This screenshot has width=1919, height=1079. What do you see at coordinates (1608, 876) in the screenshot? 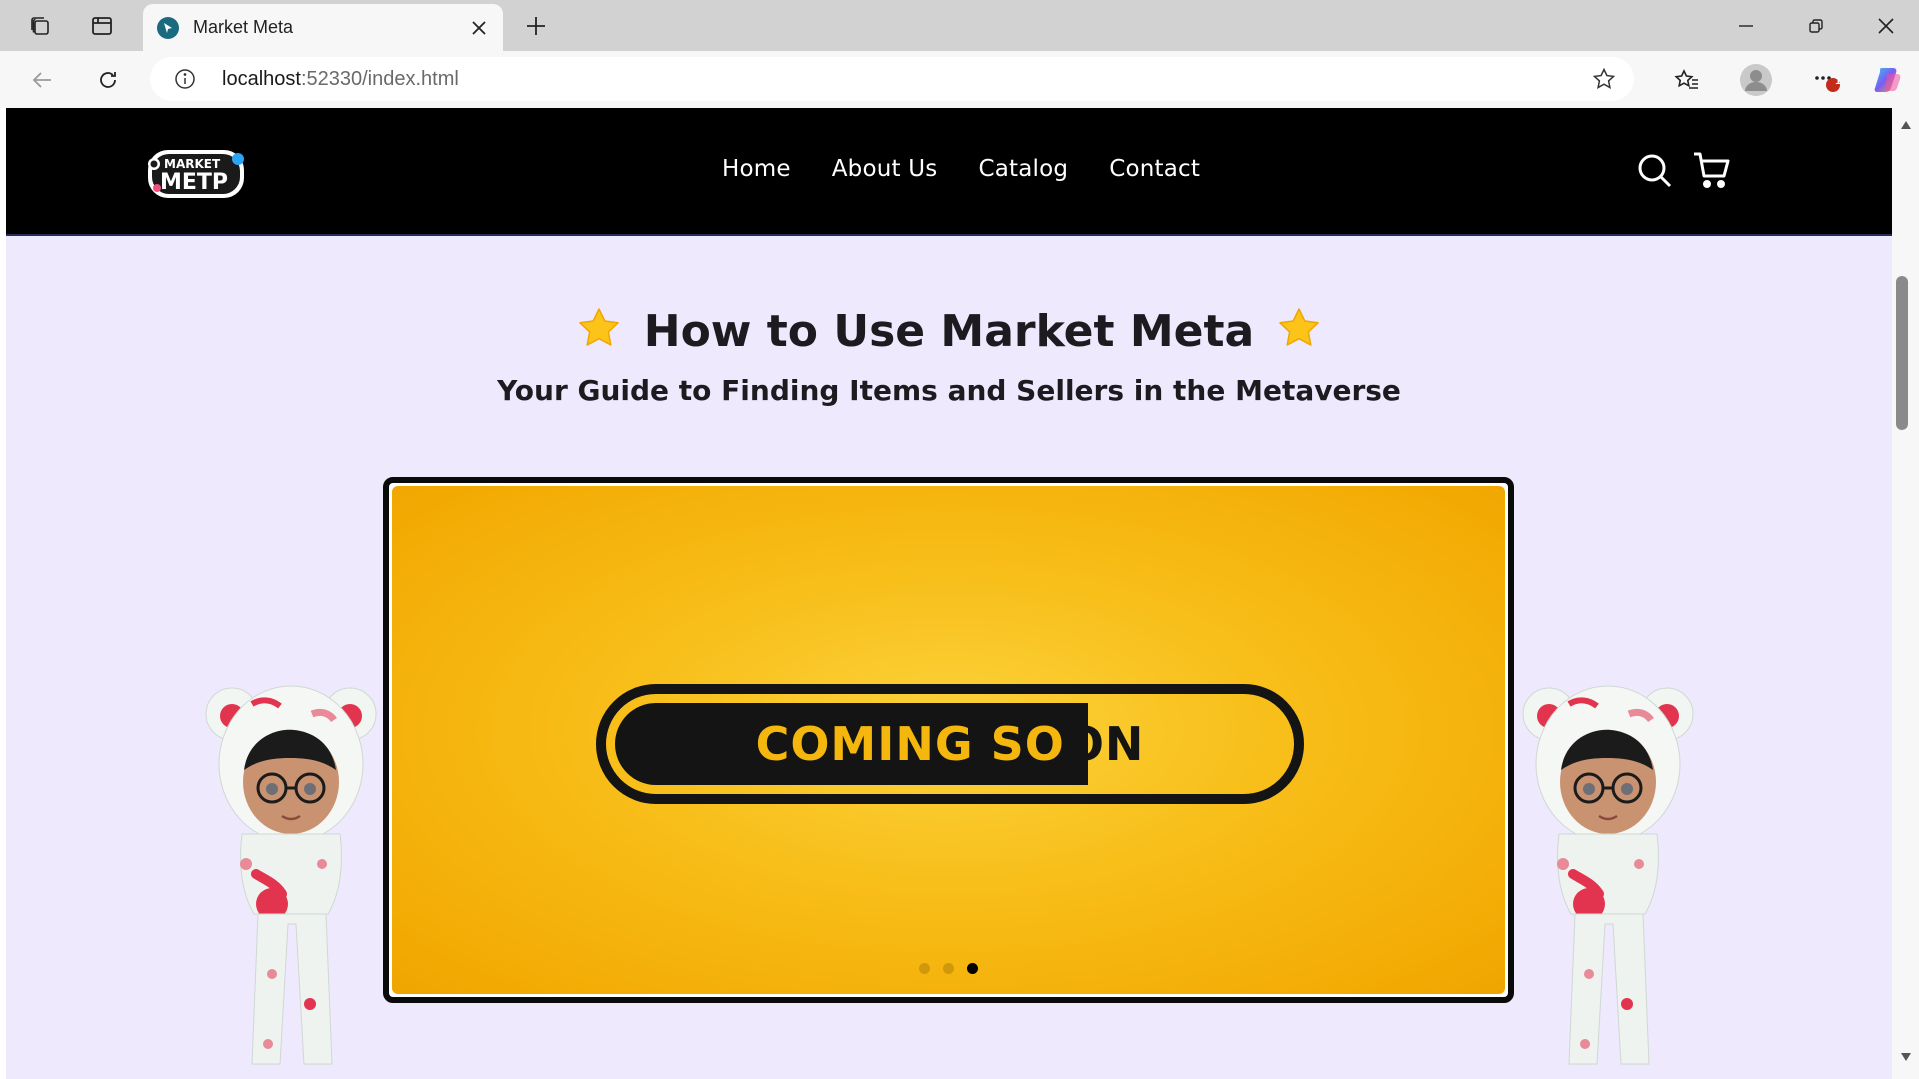
I see `avatar-right` at bounding box center [1608, 876].